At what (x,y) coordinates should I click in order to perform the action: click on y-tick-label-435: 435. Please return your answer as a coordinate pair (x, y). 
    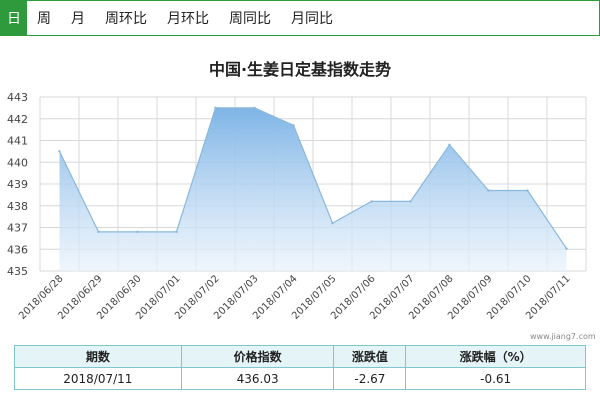
    Looking at the image, I should click on (17, 271).